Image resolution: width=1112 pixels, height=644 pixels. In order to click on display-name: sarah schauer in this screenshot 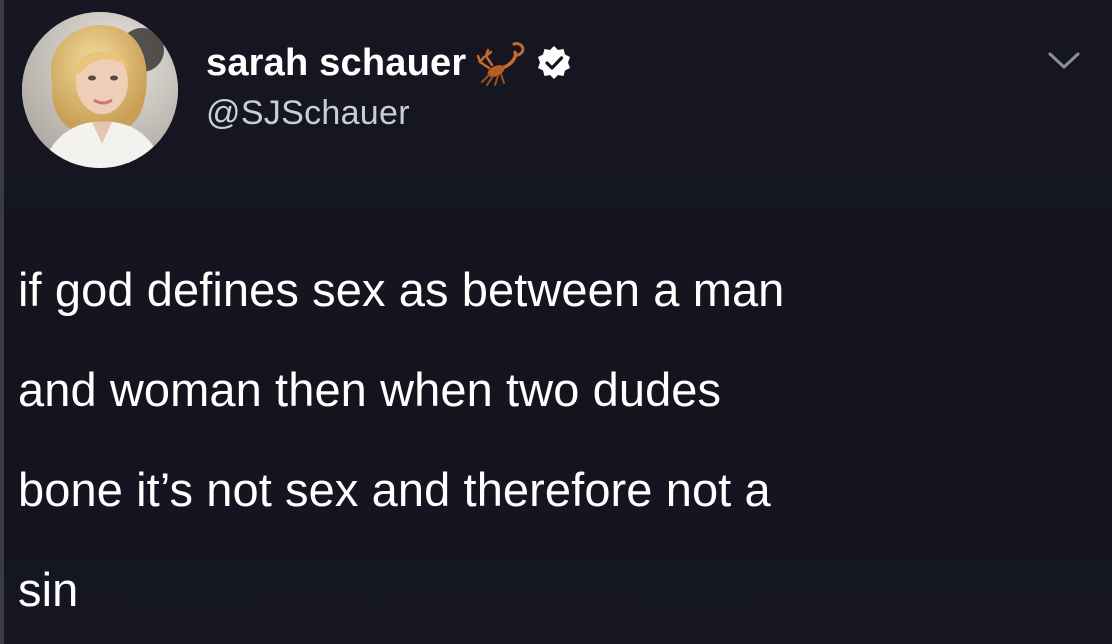, I will do `click(336, 63)`.